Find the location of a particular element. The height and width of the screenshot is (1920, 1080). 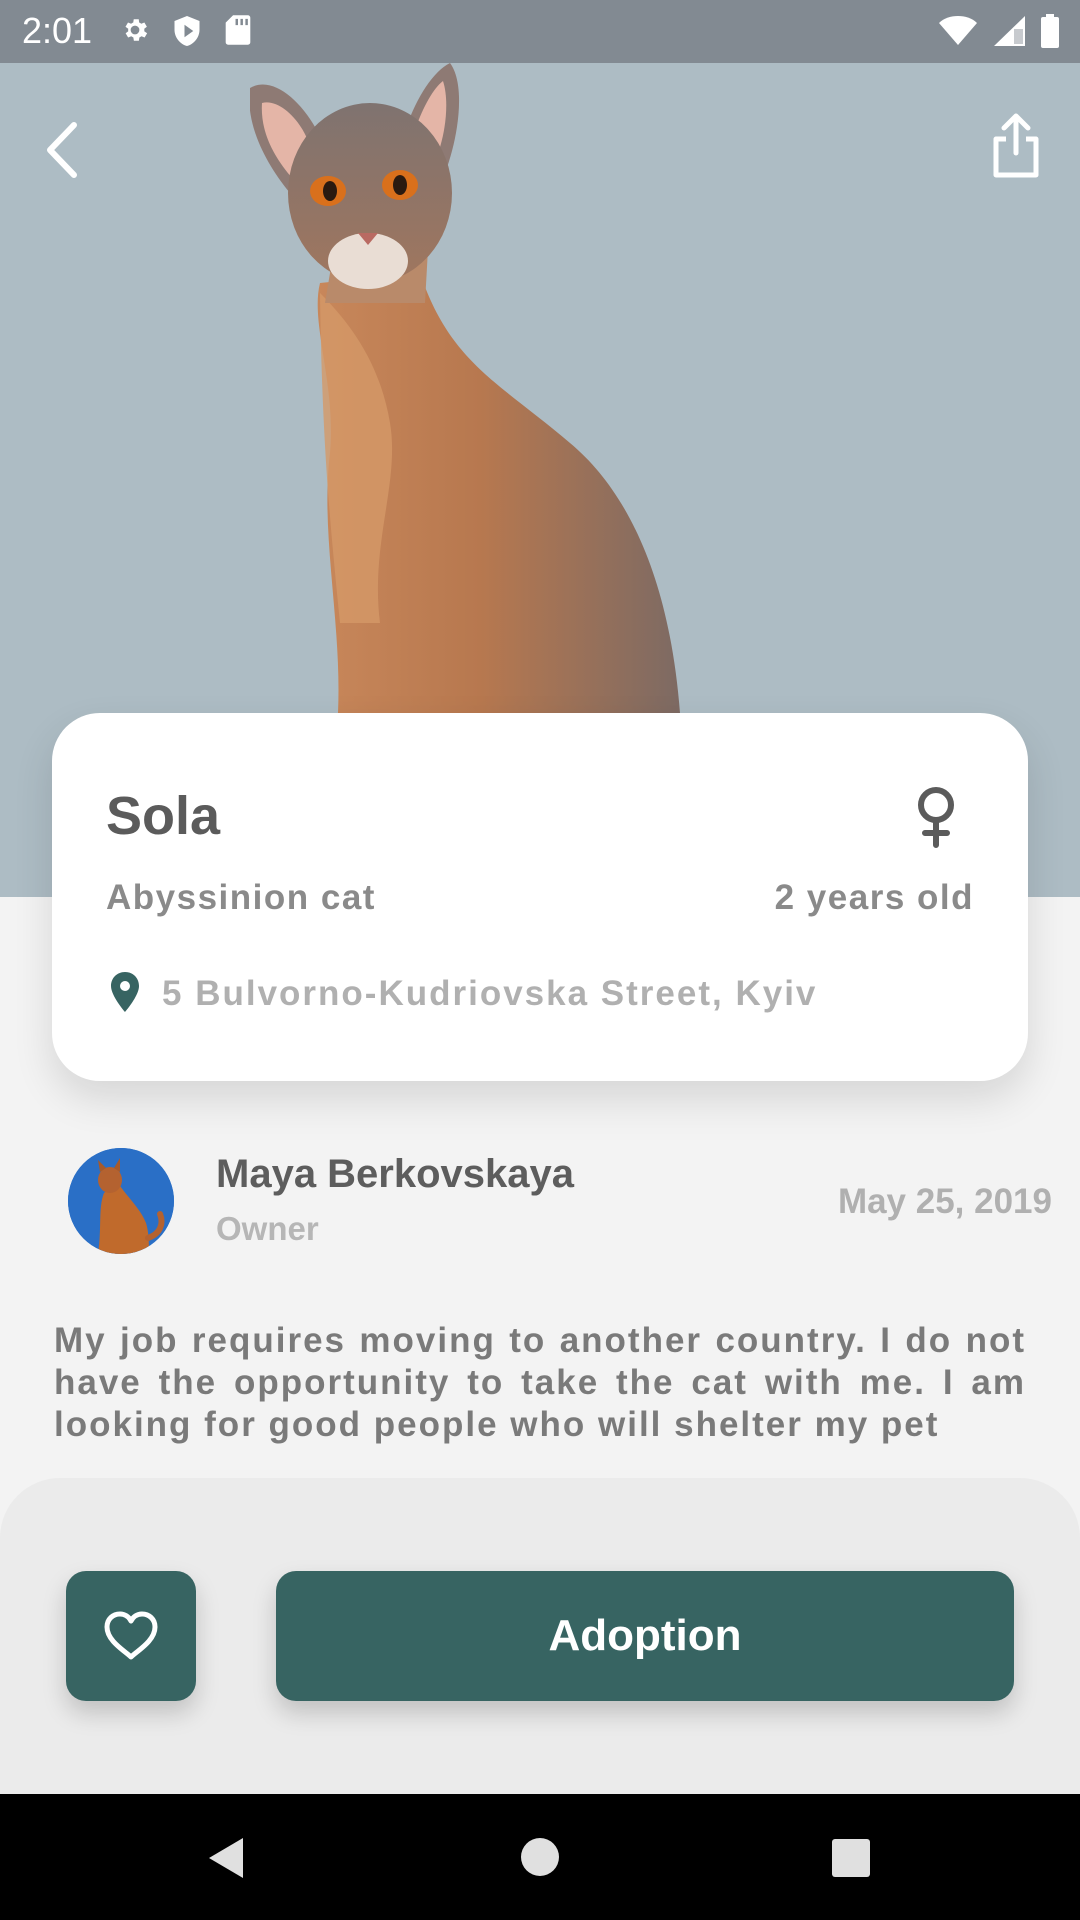

heart-icon is located at coordinates (131, 1635).